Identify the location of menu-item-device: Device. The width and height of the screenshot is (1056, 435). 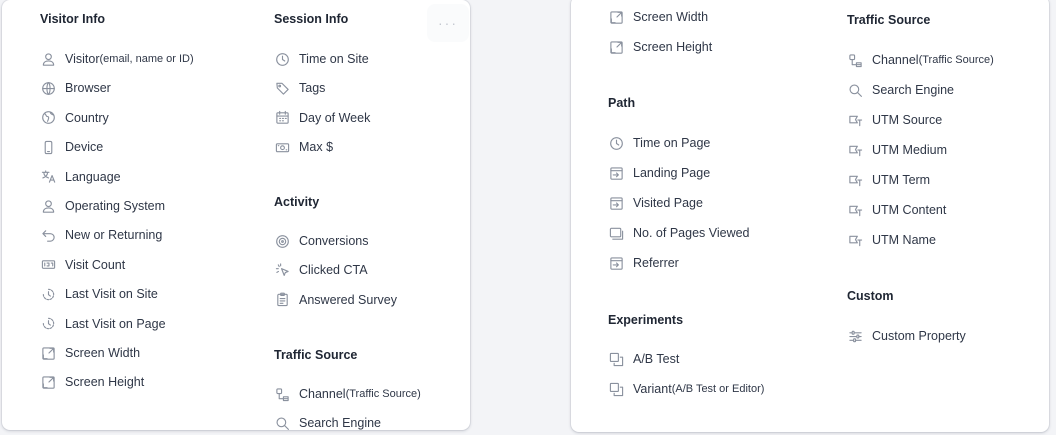
(71, 147).